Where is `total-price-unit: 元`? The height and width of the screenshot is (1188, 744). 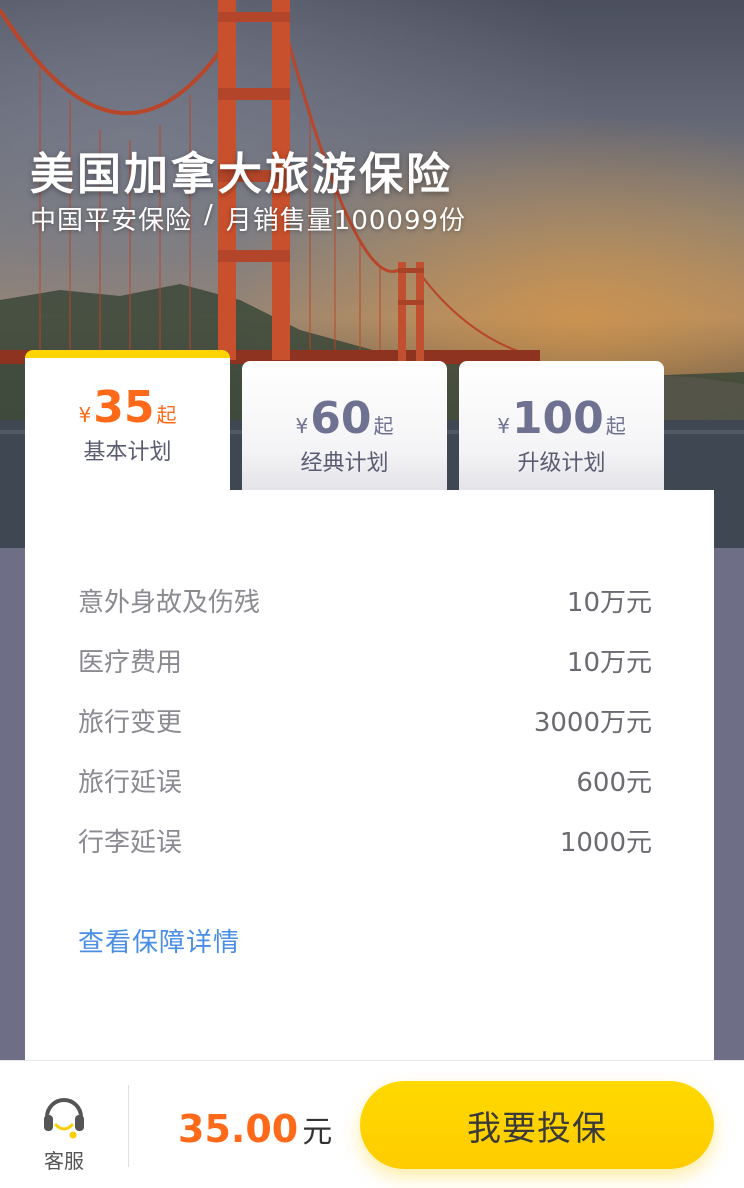
total-price-unit: 元 is located at coordinates (317, 1132).